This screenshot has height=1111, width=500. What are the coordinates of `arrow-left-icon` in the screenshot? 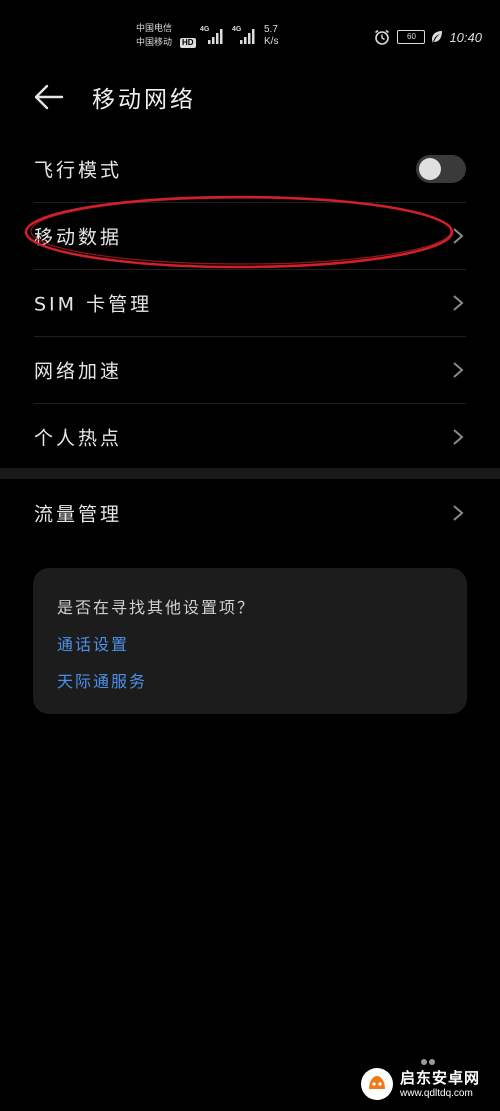 It's located at (49, 97).